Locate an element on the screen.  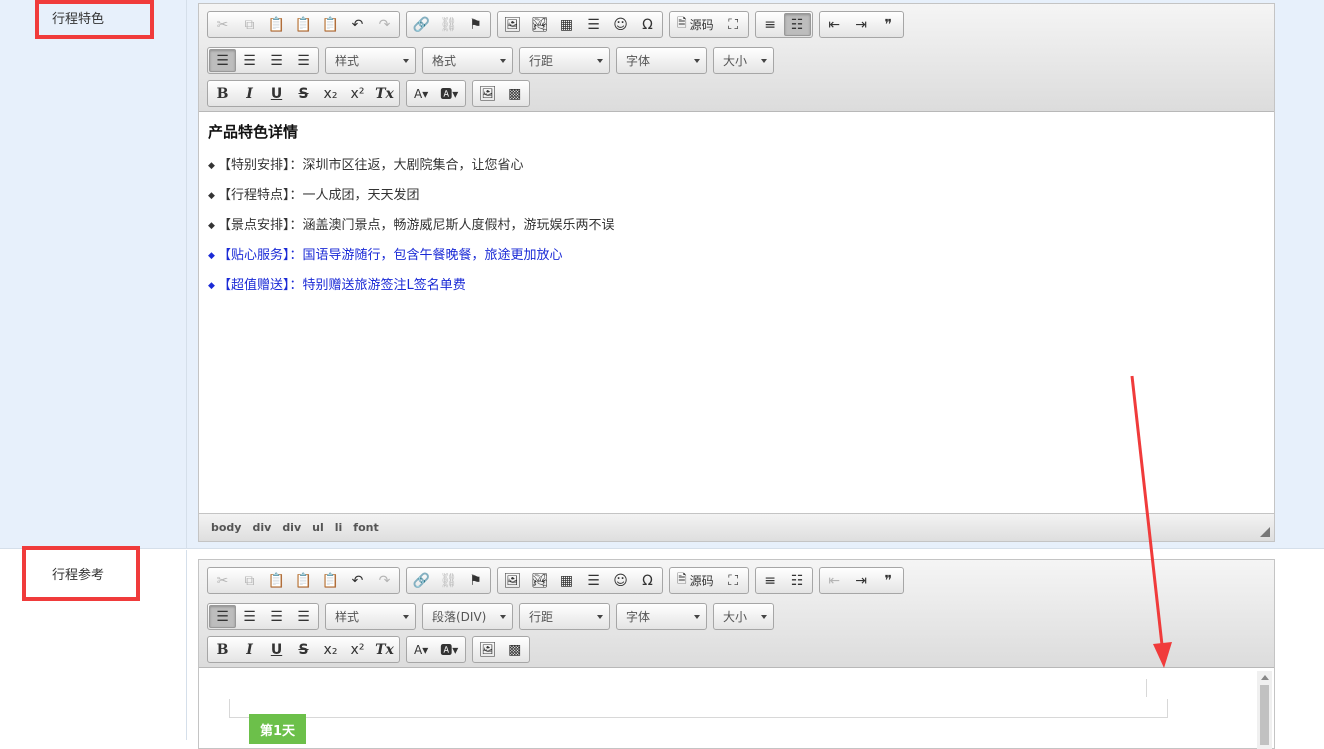
path-item: li is located at coordinates (339, 527).